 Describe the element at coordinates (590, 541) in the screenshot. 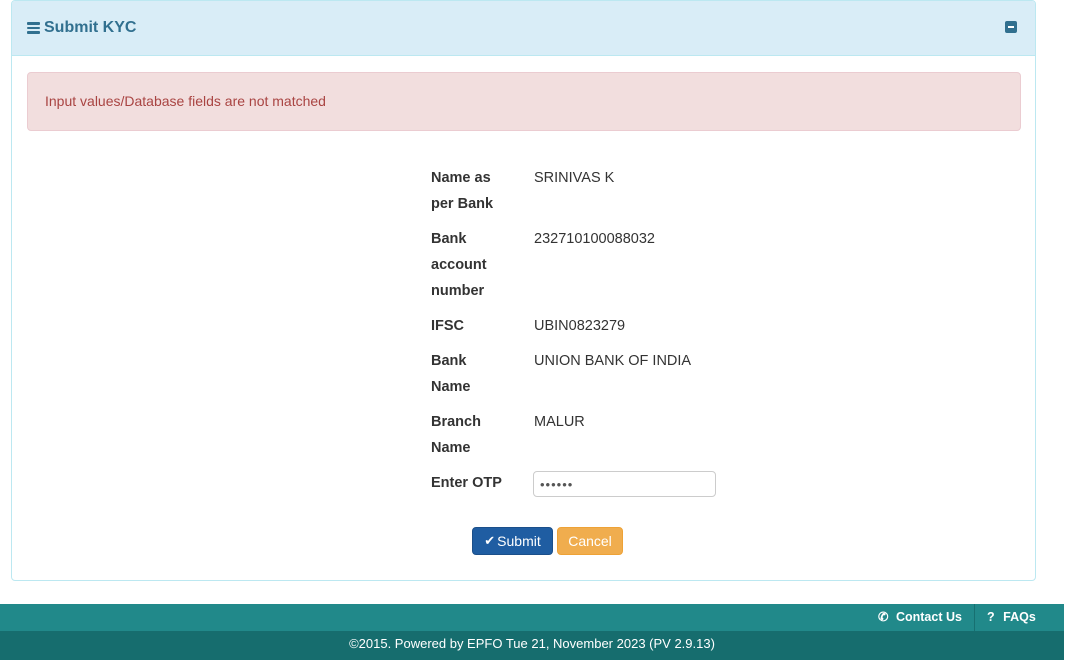

I see `cancel-button: Cancel` at that location.